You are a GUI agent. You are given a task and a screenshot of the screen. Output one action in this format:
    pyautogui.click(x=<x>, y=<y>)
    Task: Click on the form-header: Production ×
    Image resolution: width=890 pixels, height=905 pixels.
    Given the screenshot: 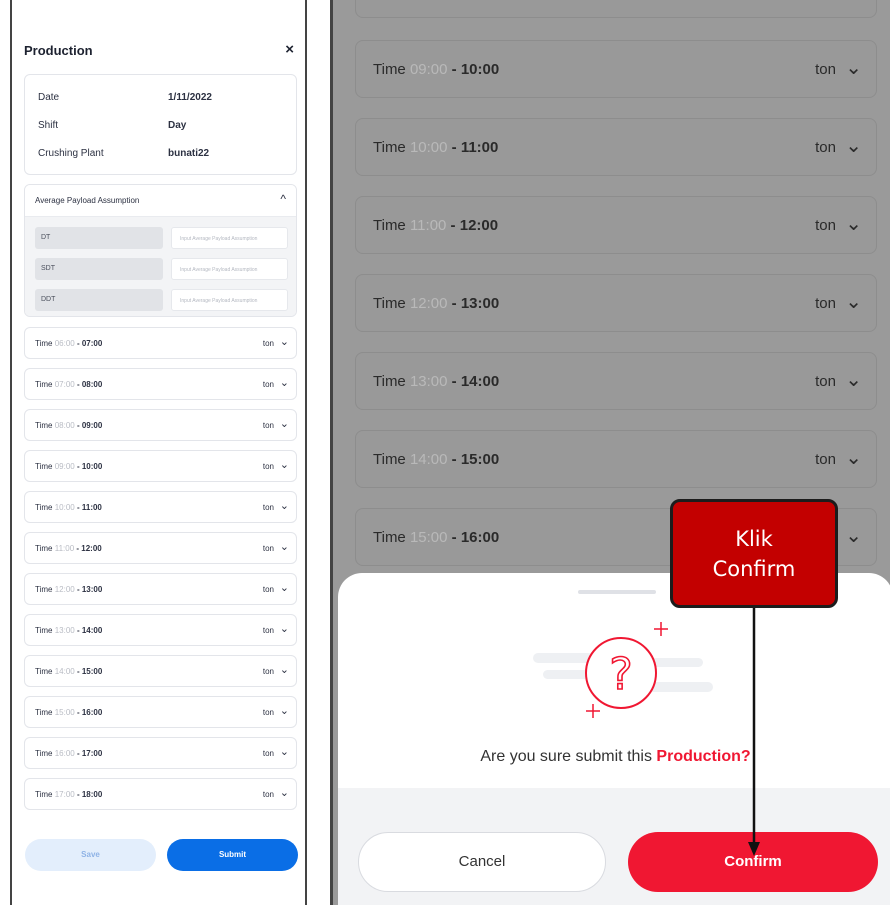 What is the action you would take?
    pyautogui.click(x=159, y=52)
    